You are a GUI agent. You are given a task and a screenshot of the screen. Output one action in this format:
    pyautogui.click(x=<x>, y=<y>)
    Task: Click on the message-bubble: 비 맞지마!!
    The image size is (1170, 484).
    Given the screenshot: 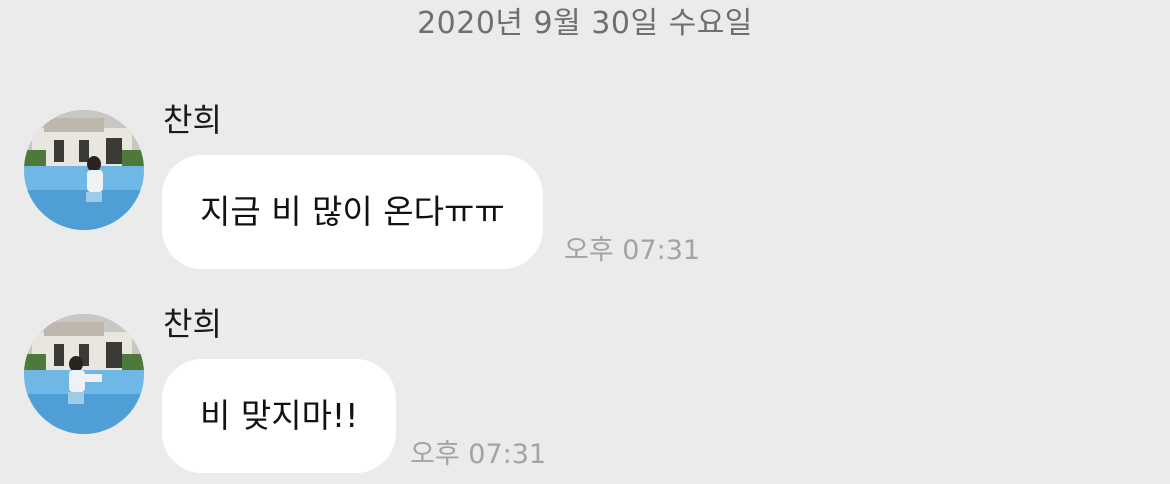 What is the action you would take?
    pyautogui.click(x=279, y=416)
    